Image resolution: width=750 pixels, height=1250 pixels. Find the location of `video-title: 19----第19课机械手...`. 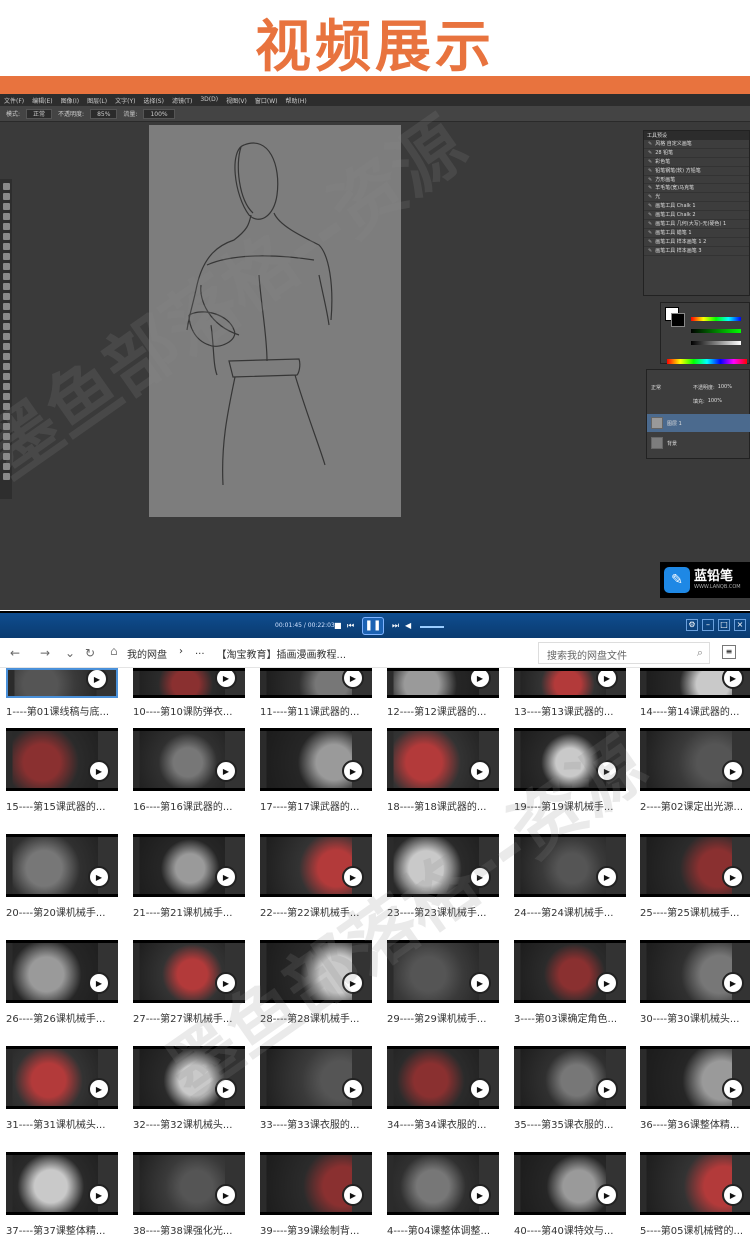

video-title: 19----第19课机械手... is located at coordinates (570, 805).